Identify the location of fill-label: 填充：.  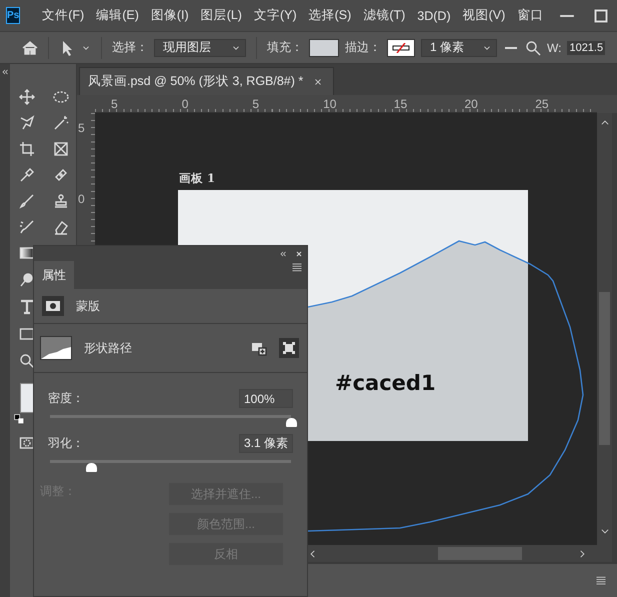
(285, 47).